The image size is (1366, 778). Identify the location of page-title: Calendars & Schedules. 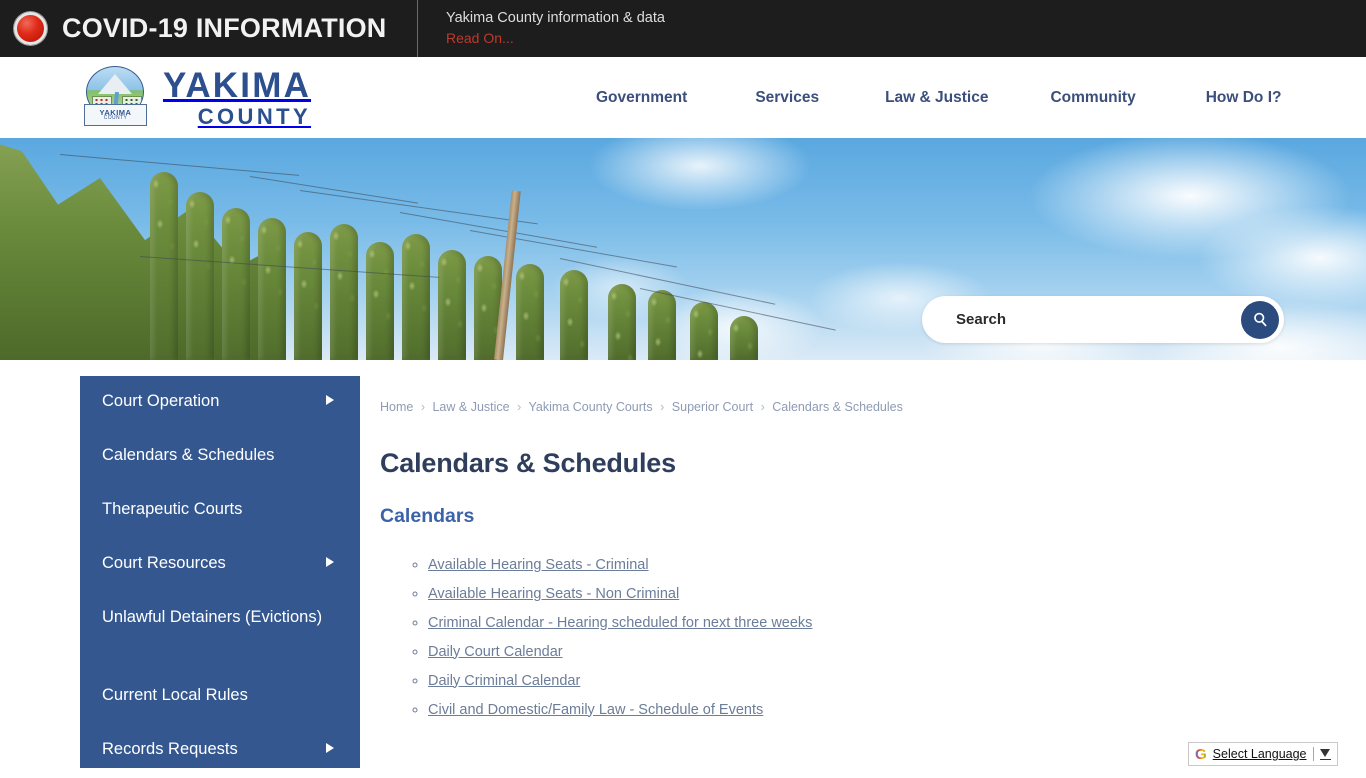
(528, 462).